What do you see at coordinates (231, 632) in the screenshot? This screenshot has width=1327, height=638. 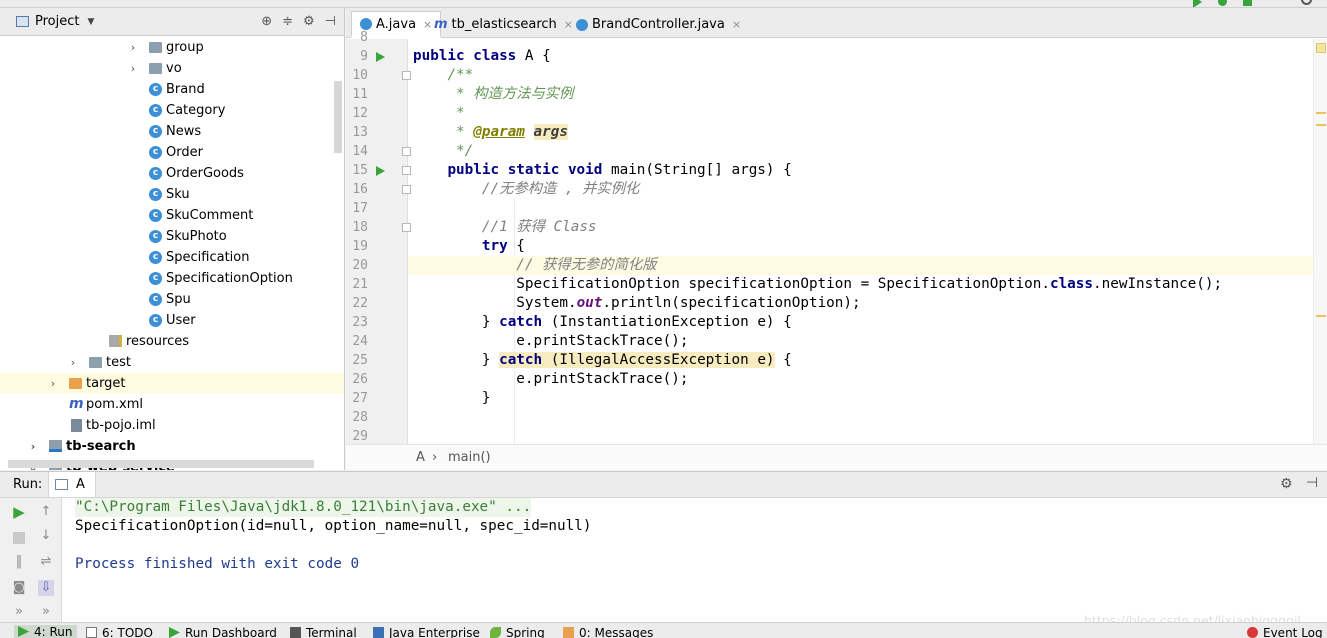 I see `tool-label: Run Dashboard` at bounding box center [231, 632].